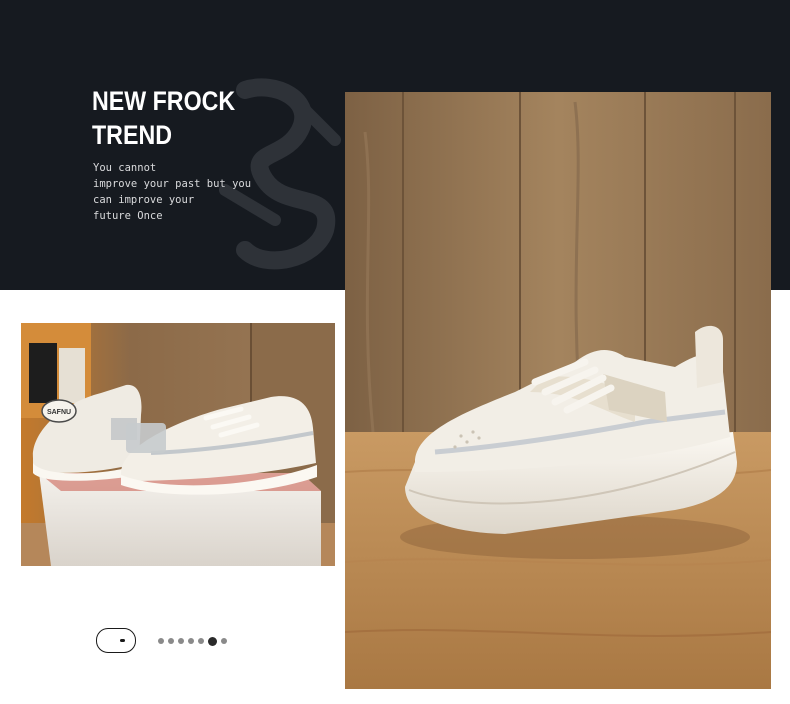 The width and height of the screenshot is (790, 704). Describe the element at coordinates (132, 135) in the screenshot. I see `headline-line-2: TREND` at that location.